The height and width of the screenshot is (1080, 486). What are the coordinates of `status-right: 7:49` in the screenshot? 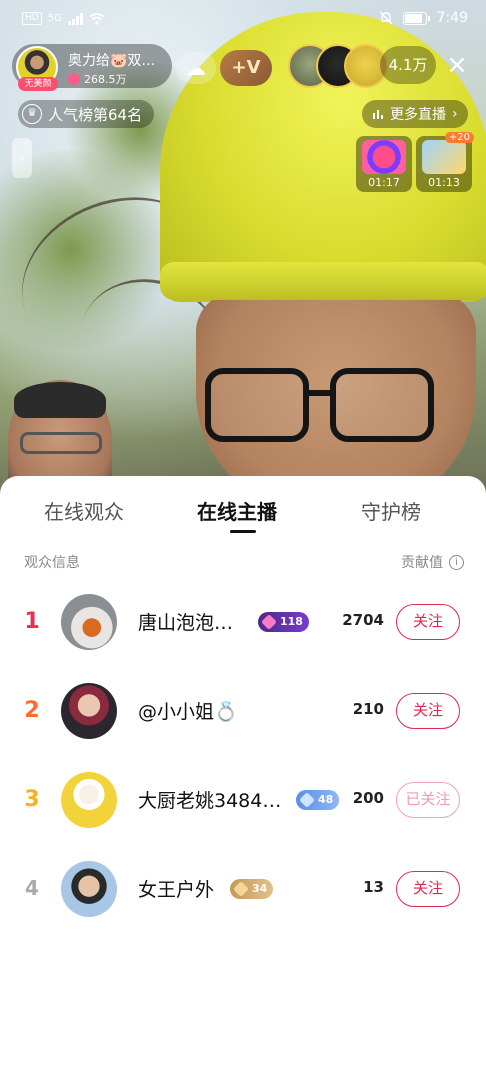 It's located at (423, 18).